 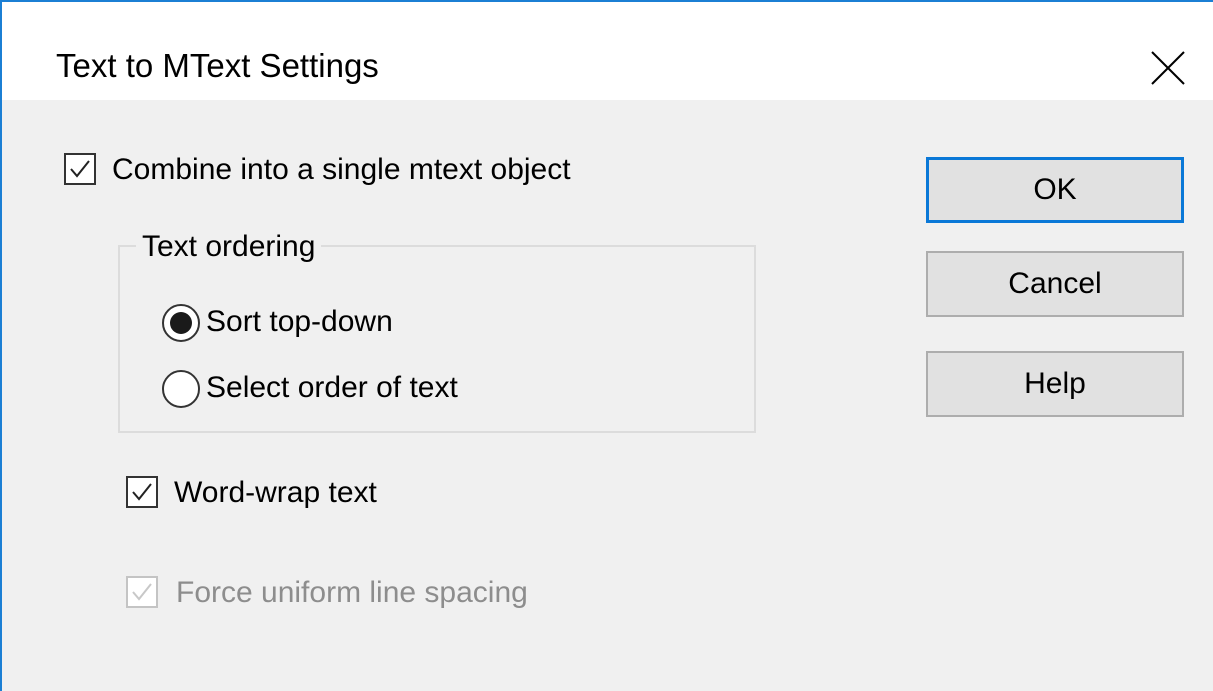 I want to click on combine-checkbox, so click(x=80, y=169).